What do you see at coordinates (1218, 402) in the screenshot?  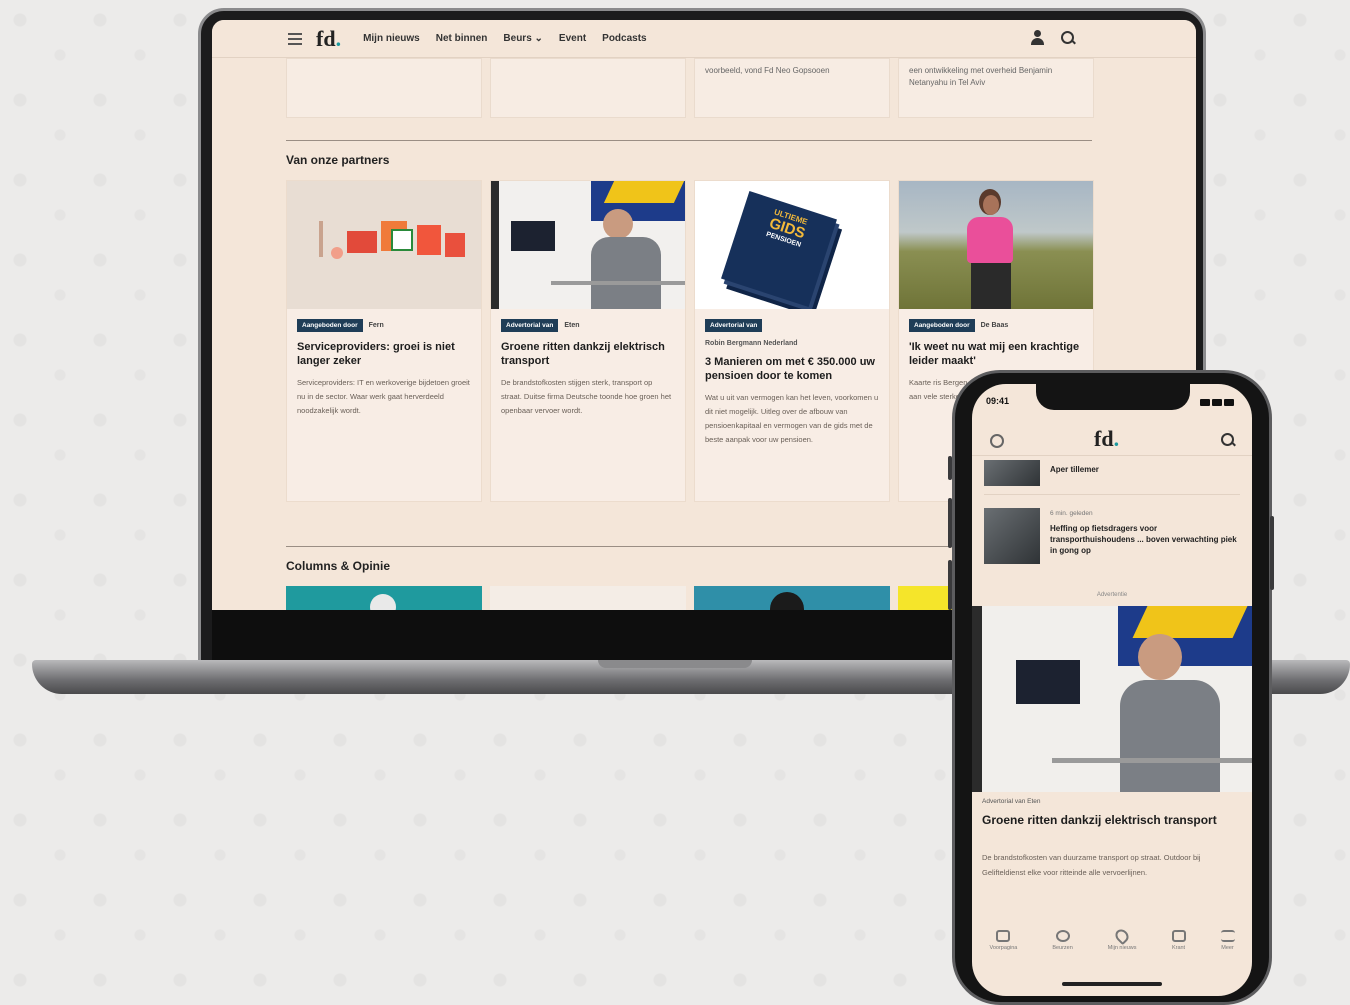 I see `signal-battery-icon` at bounding box center [1218, 402].